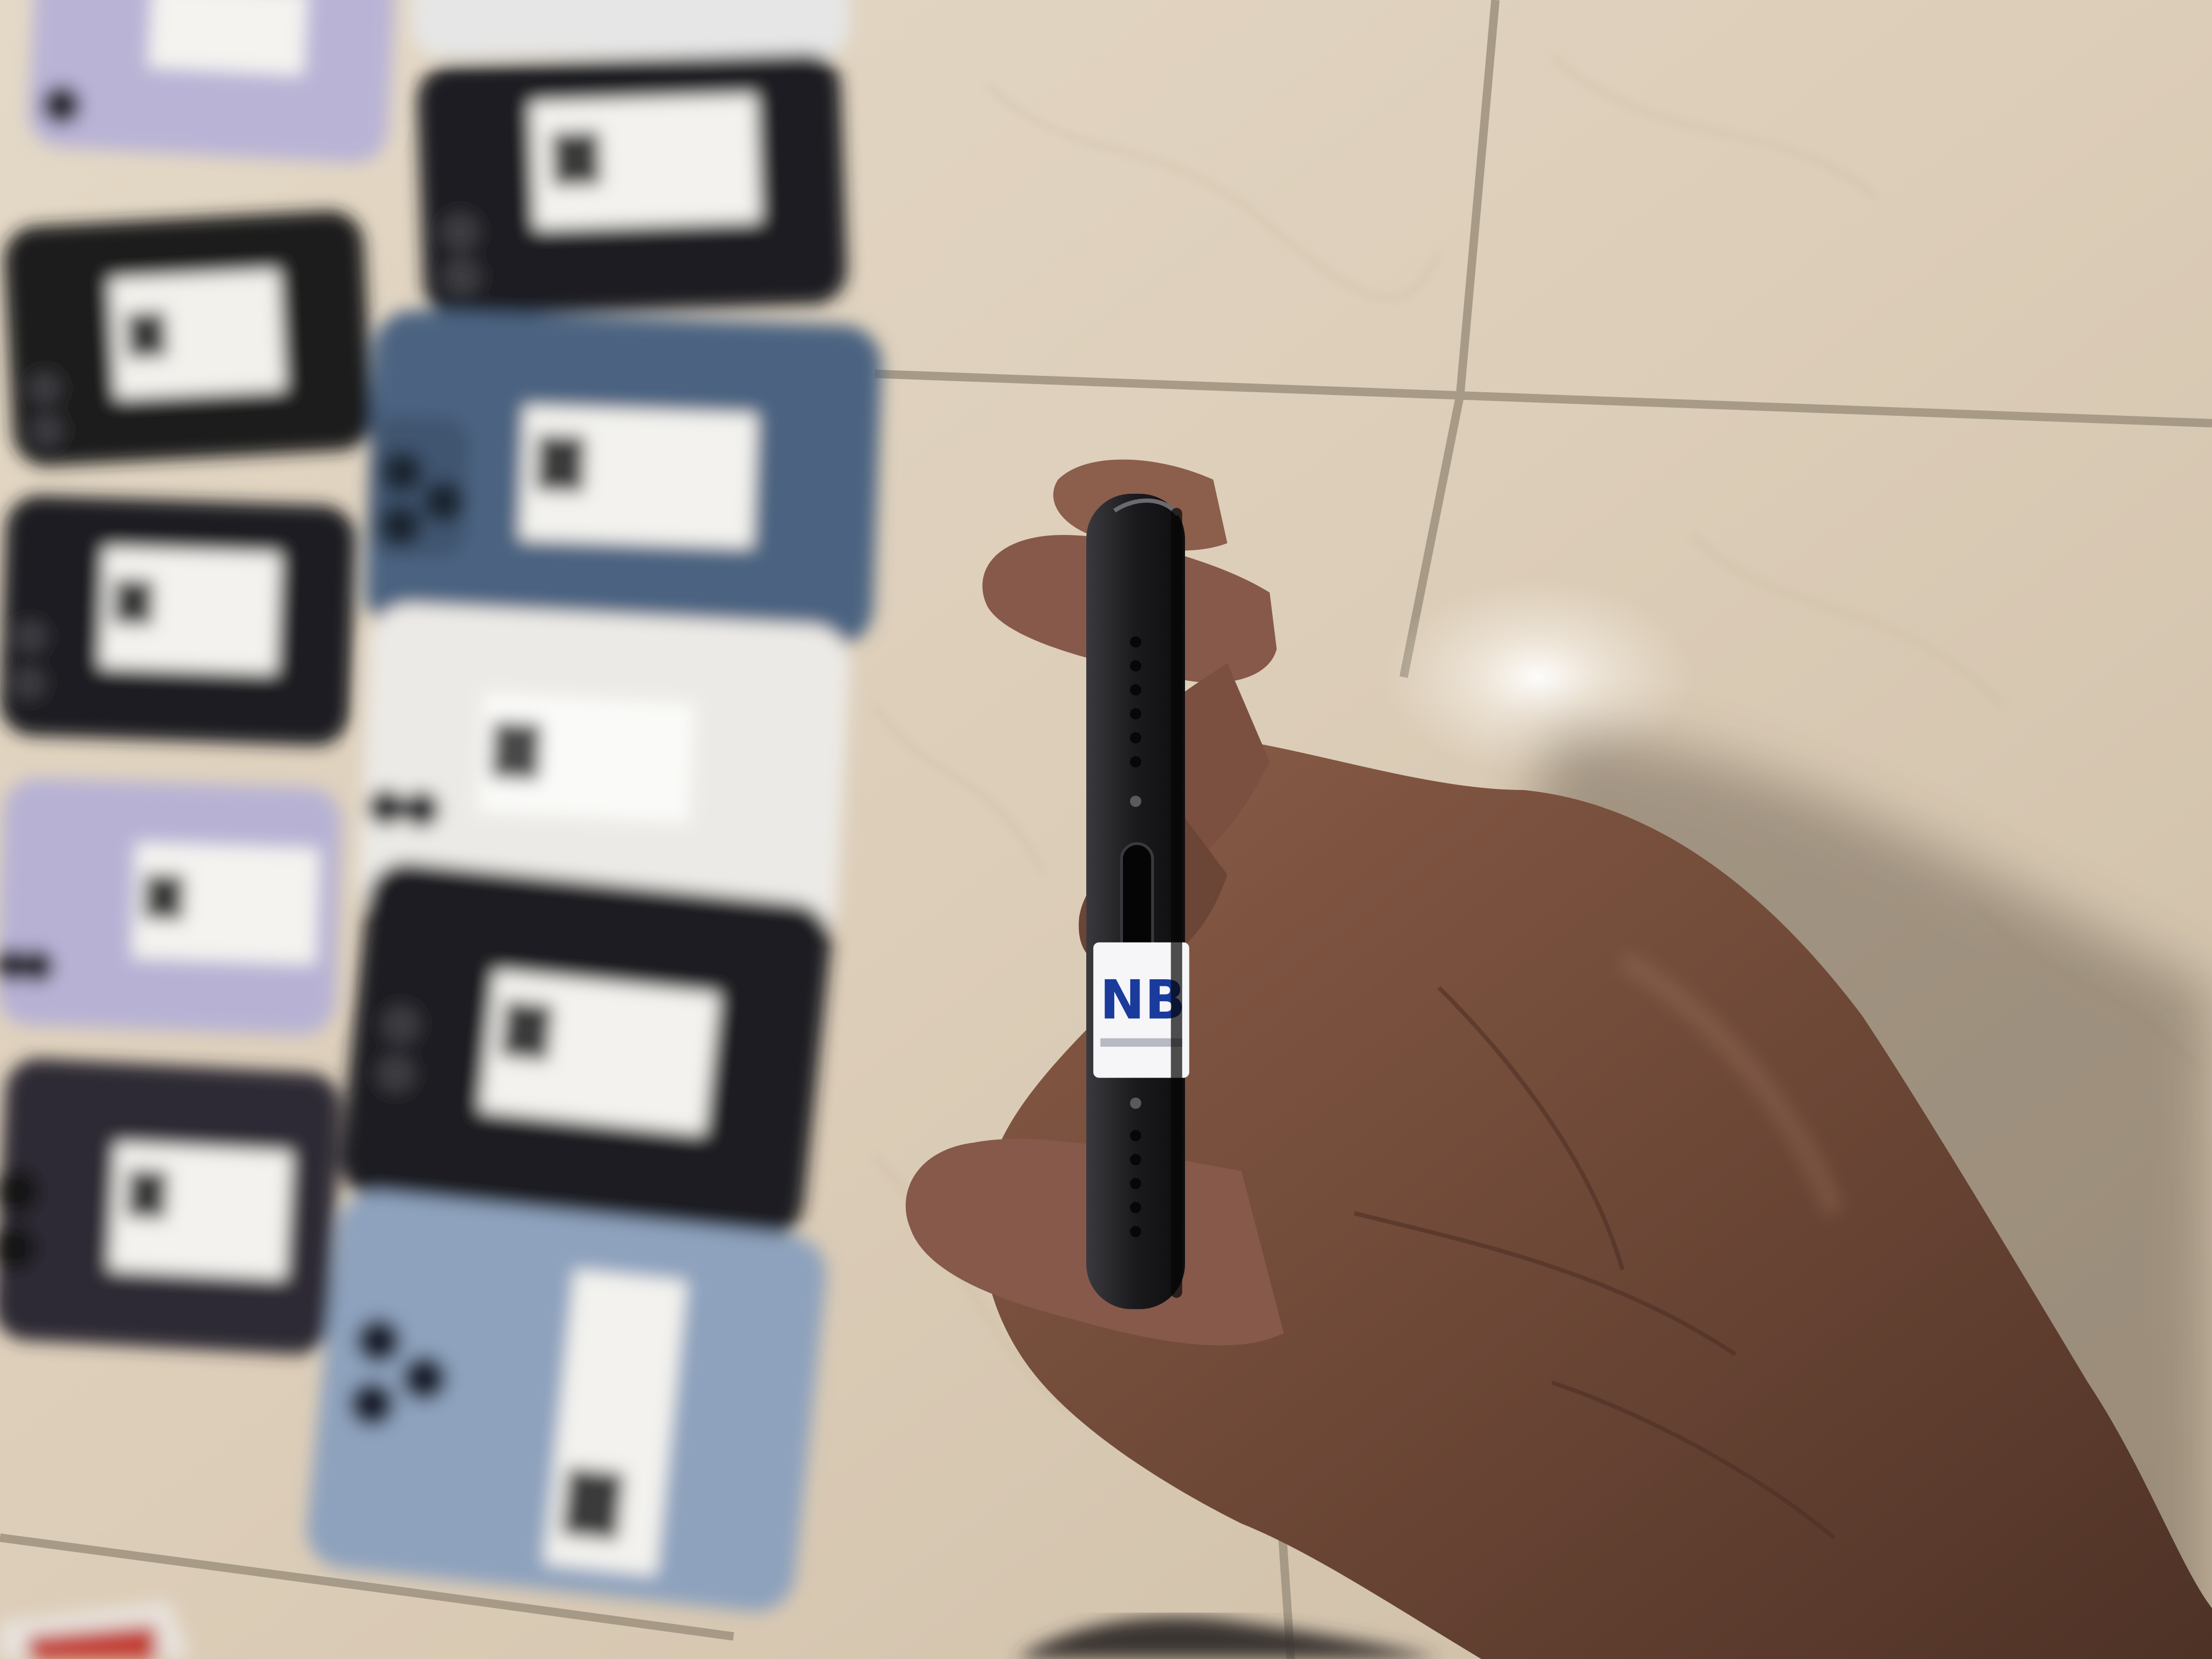 Image resolution: width=2212 pixels, height=1659 pixels. What do you see at coordinates (623, 478) in the screenshot?
I see `pacific-blue-phone` at bounding box center [623, 478].